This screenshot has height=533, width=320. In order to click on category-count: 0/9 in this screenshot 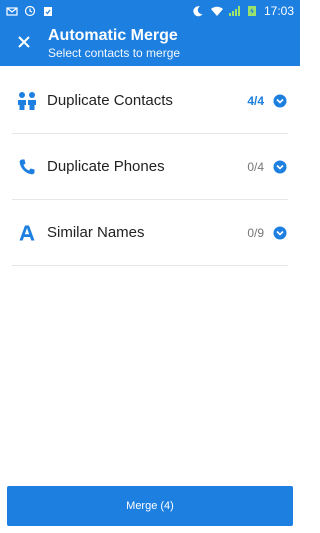, I will do `click(255, 232)`.